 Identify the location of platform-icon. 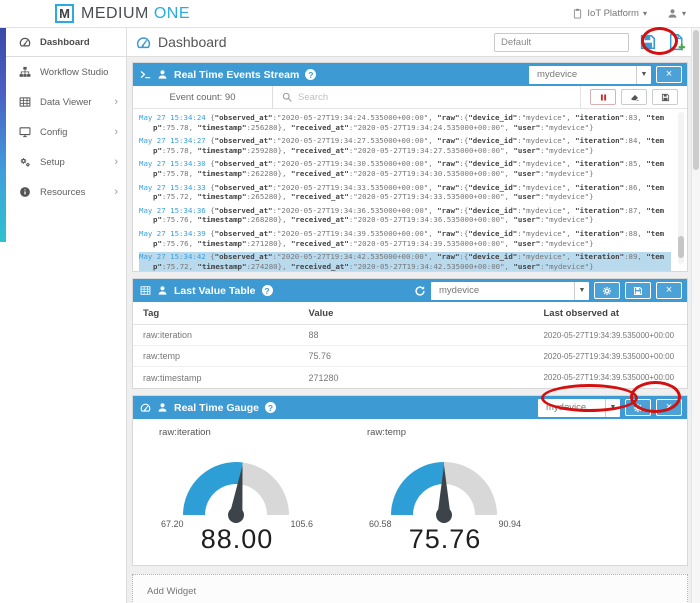
(577, 13).